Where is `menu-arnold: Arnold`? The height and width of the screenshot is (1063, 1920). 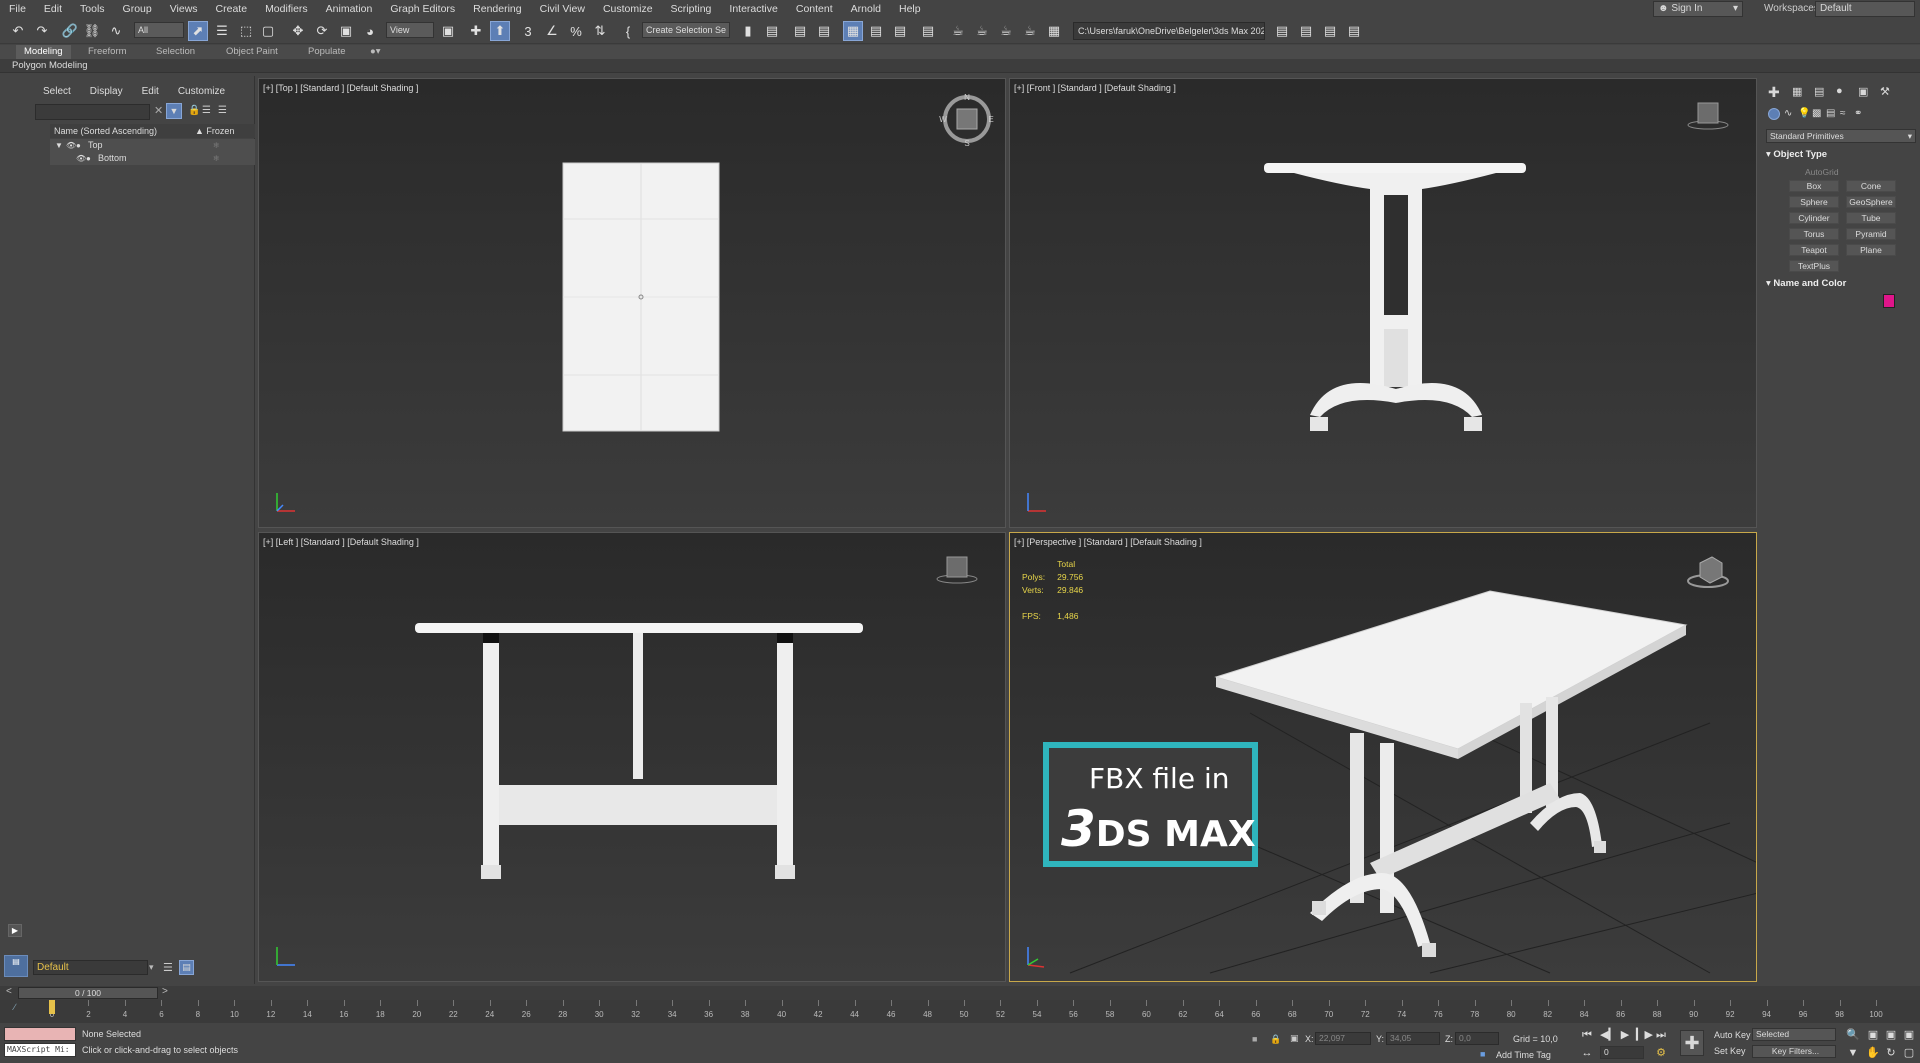
menu-arnold: Arnold is located at coordinates (866, 9).